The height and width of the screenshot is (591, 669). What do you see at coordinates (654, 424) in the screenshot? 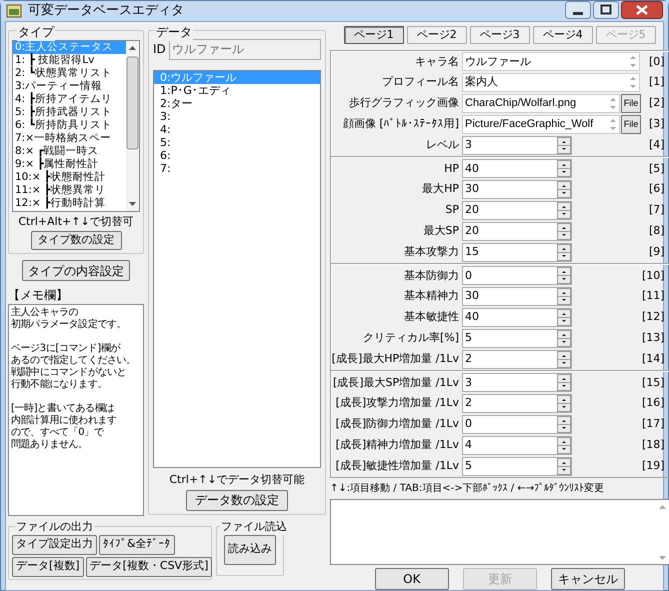
I see `field-index: [17]` at bounding box center [654, 424].